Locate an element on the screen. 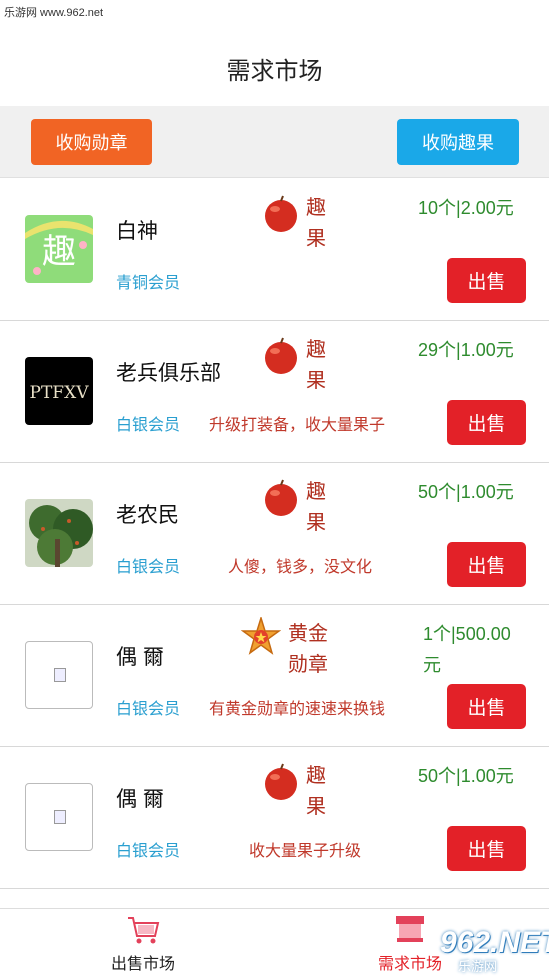 Image resolution: width=549 pixels, height=977 pixels. avatar: 趣 is located at coordinates (59, 249).